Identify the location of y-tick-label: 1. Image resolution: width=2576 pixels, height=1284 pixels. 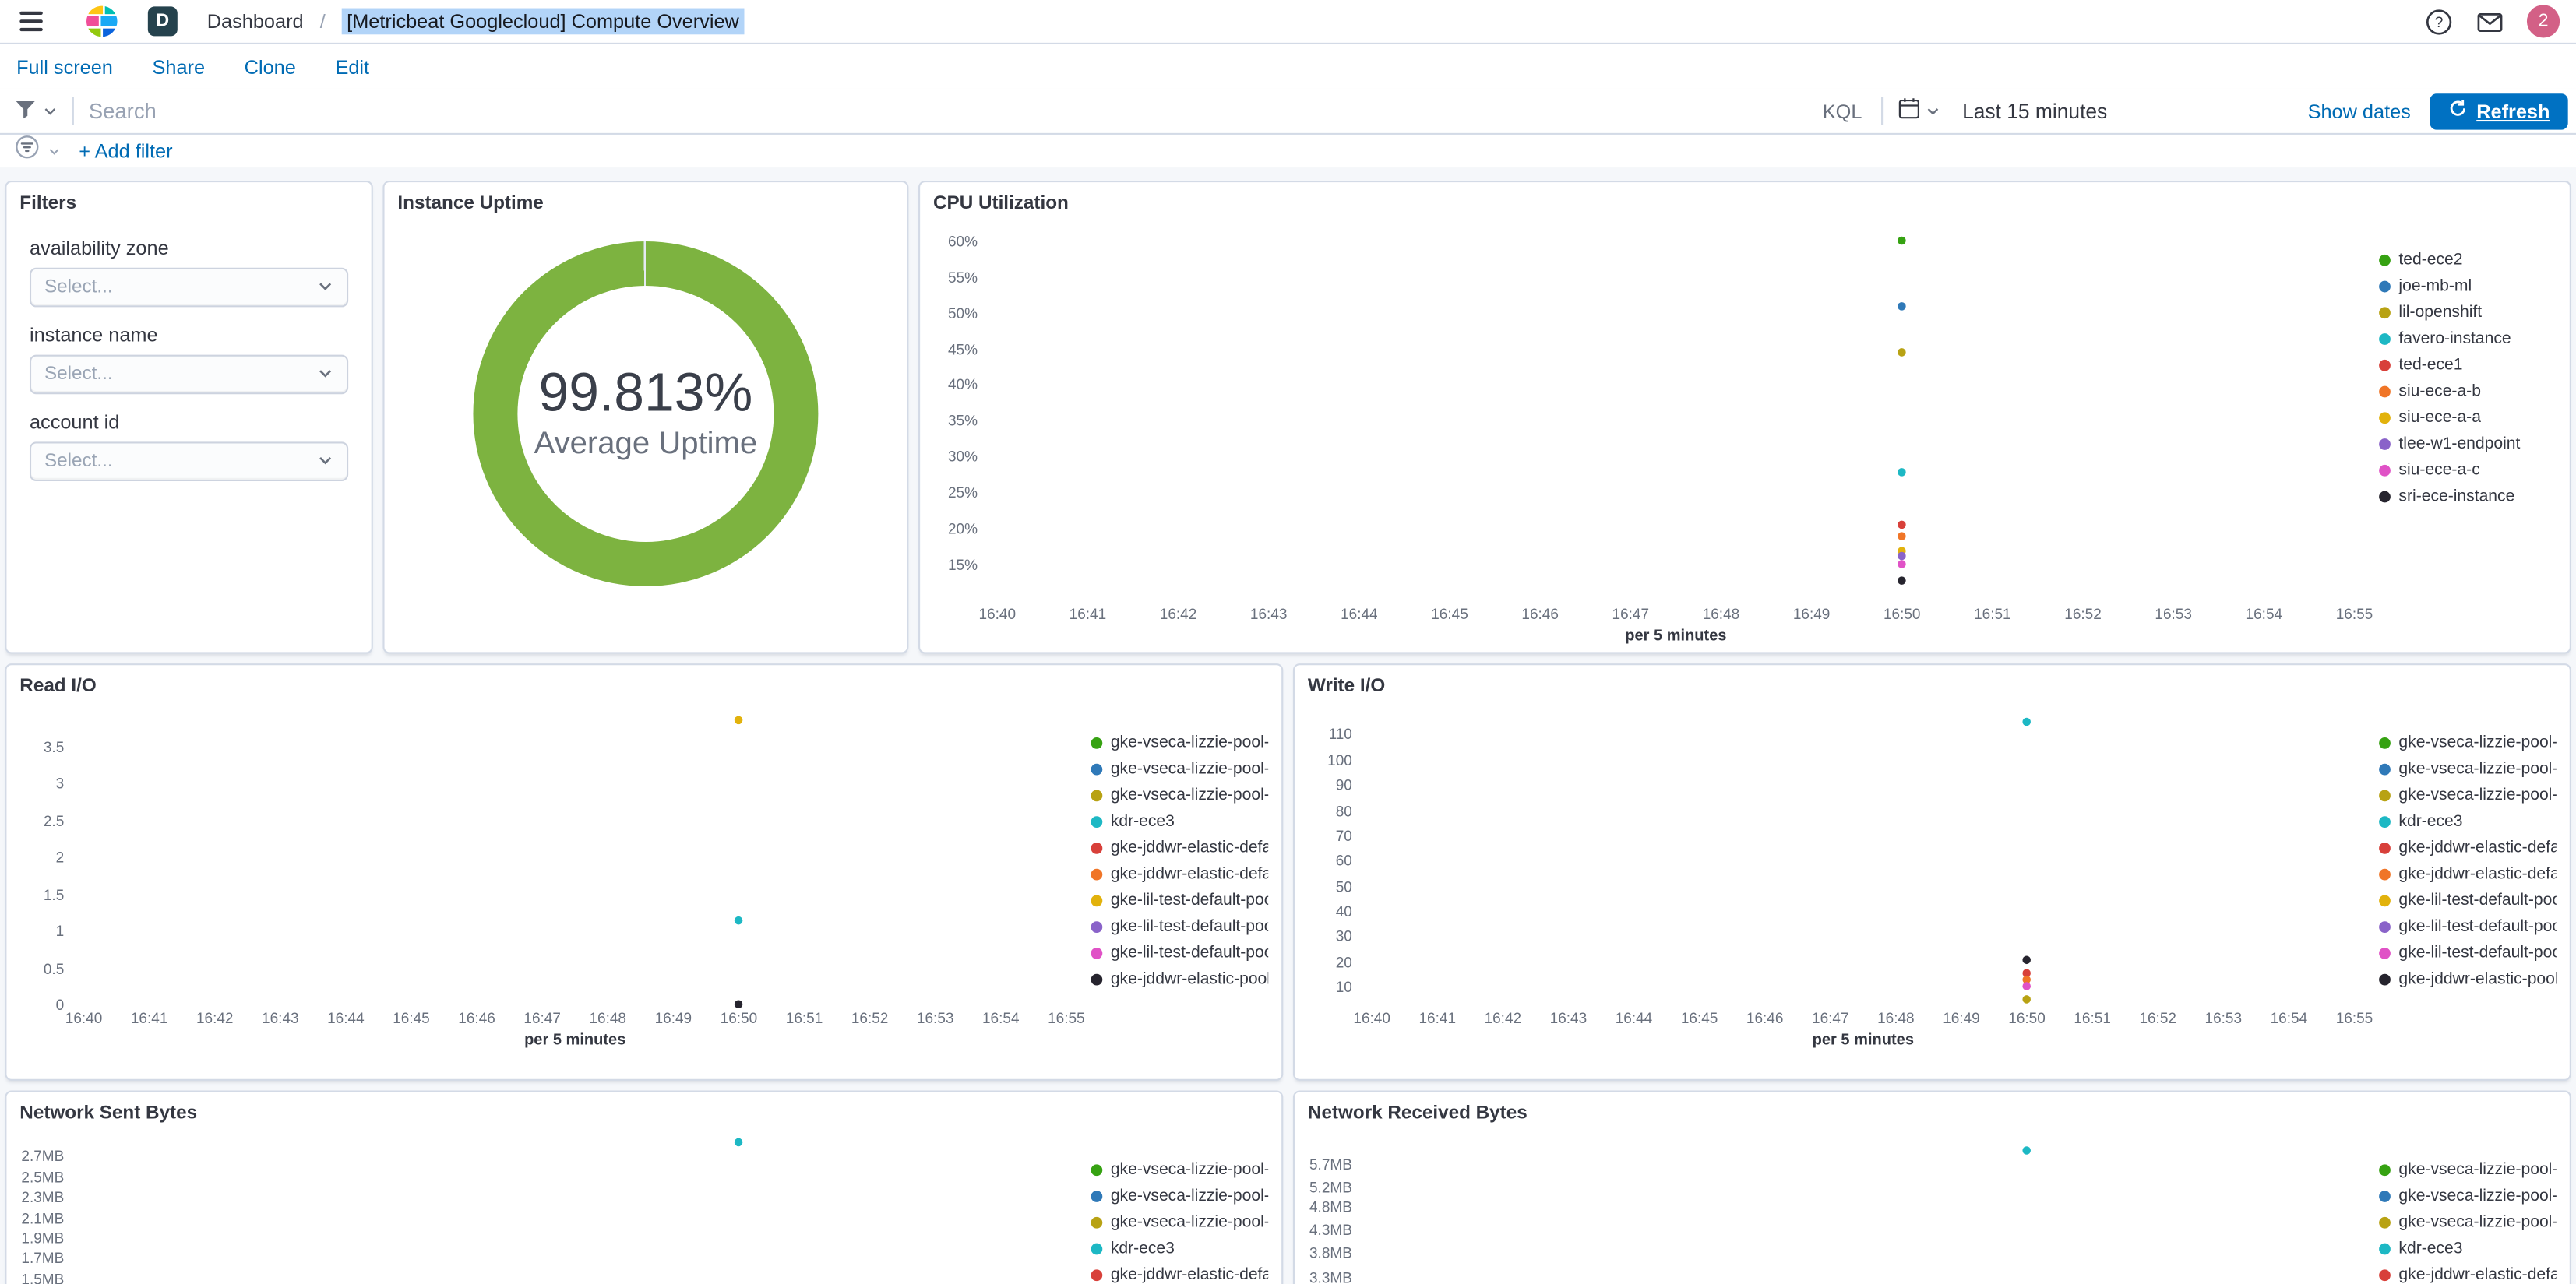
(60, 931).